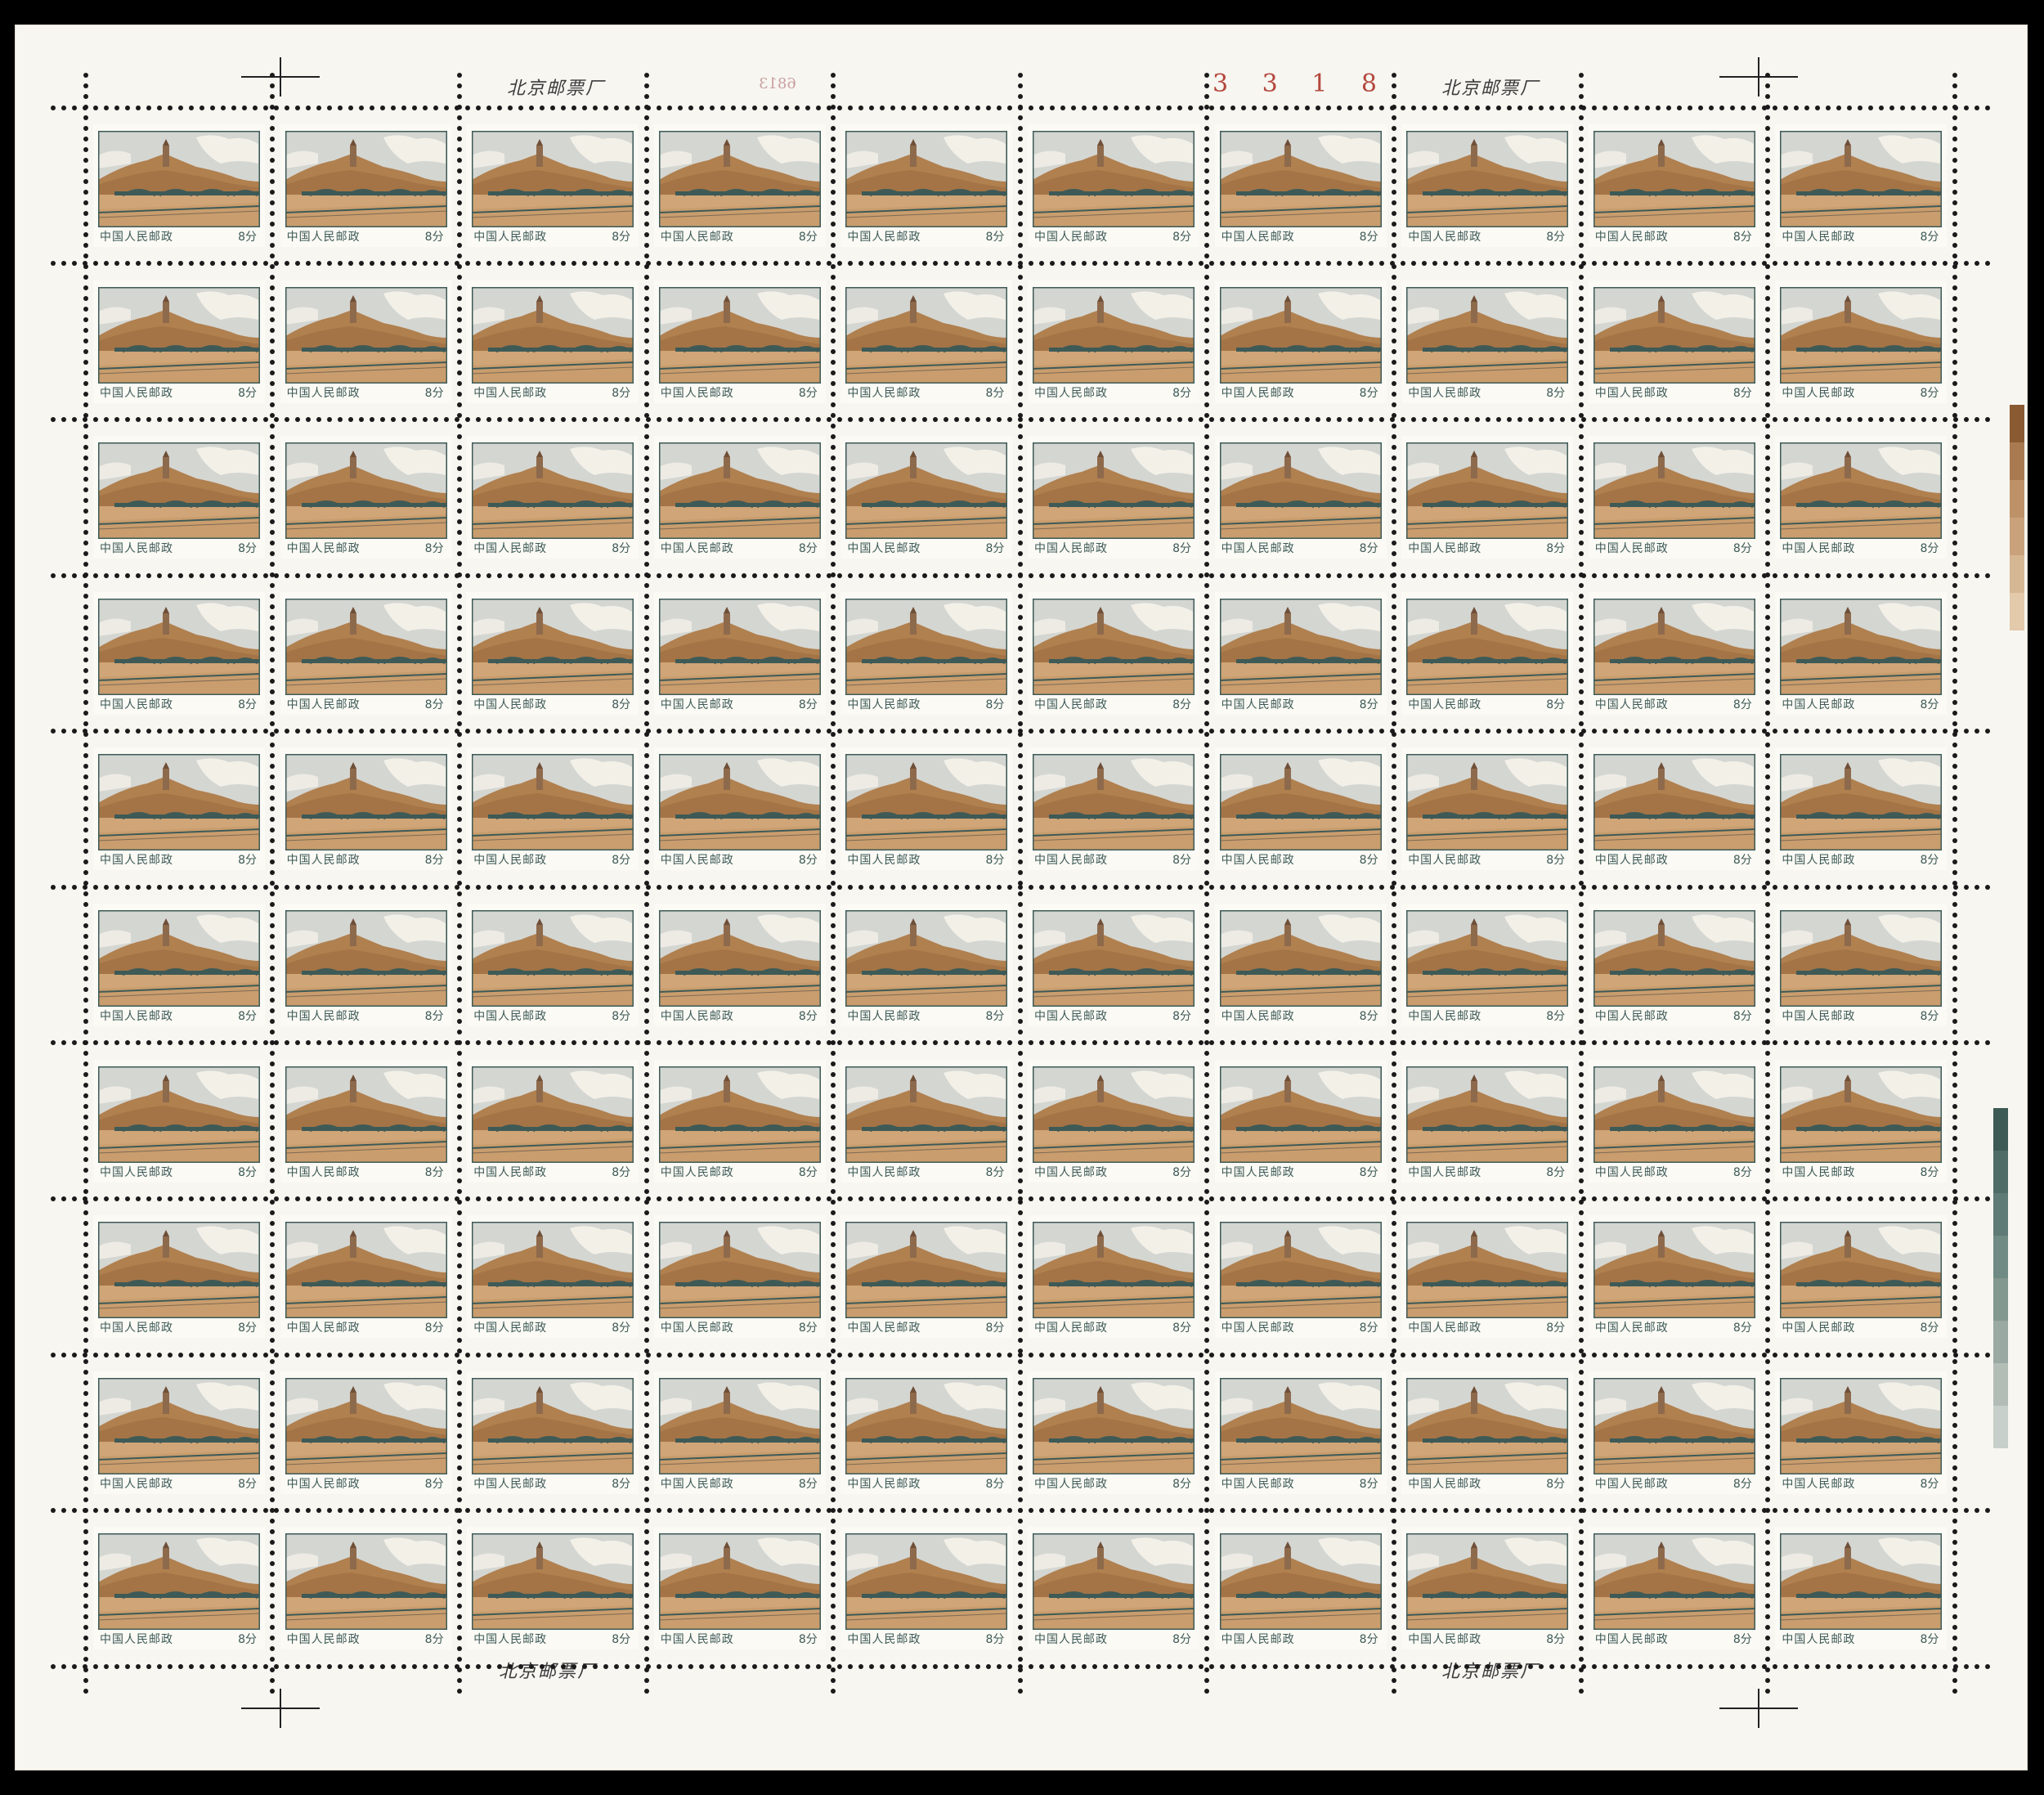 The width and height of the screenshot is (2044, 1795). Describe the element at coordinates (2001, 1257) in the screenshot. I see `color-guide-green-segment` at that location.